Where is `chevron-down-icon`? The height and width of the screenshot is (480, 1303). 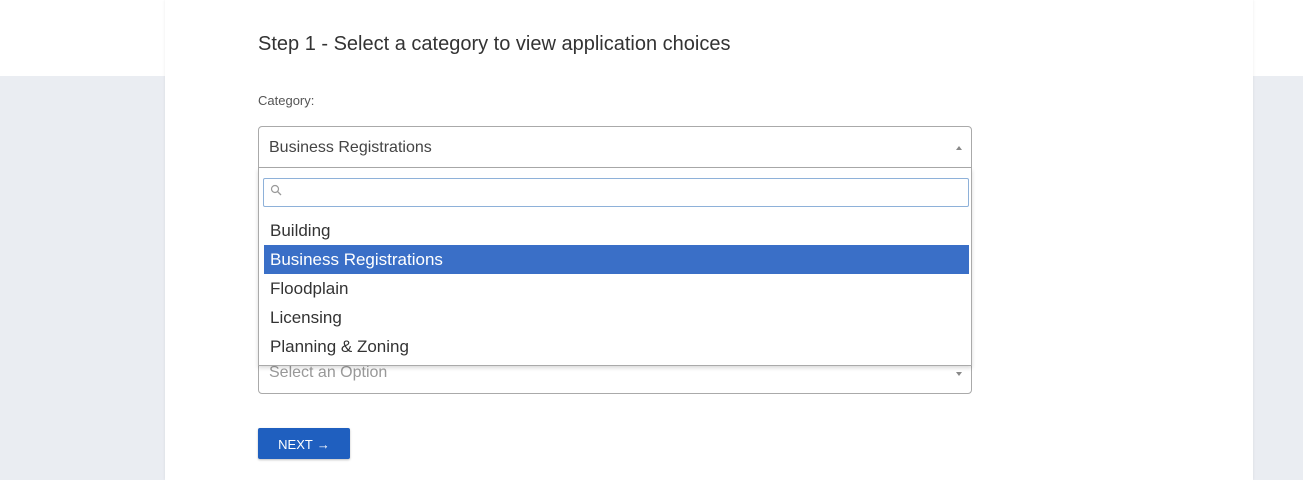 chevron-down-icon is located at coordinates (959, 374).